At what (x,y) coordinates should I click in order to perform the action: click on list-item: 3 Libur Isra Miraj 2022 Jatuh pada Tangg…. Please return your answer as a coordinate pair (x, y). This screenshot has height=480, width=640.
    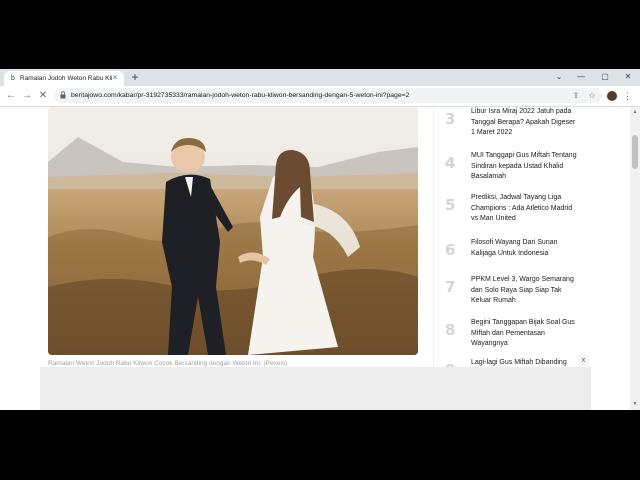
    Looking at the image, I should click on (510, 127).